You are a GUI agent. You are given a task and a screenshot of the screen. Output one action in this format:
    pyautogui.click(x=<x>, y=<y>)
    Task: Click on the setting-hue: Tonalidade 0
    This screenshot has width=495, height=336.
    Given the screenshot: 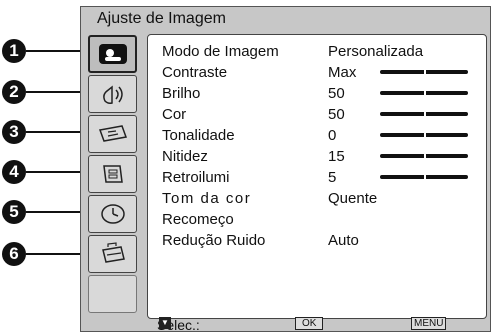 What is the action you would take?
    pyautogui.click(x=322, y=136)
    